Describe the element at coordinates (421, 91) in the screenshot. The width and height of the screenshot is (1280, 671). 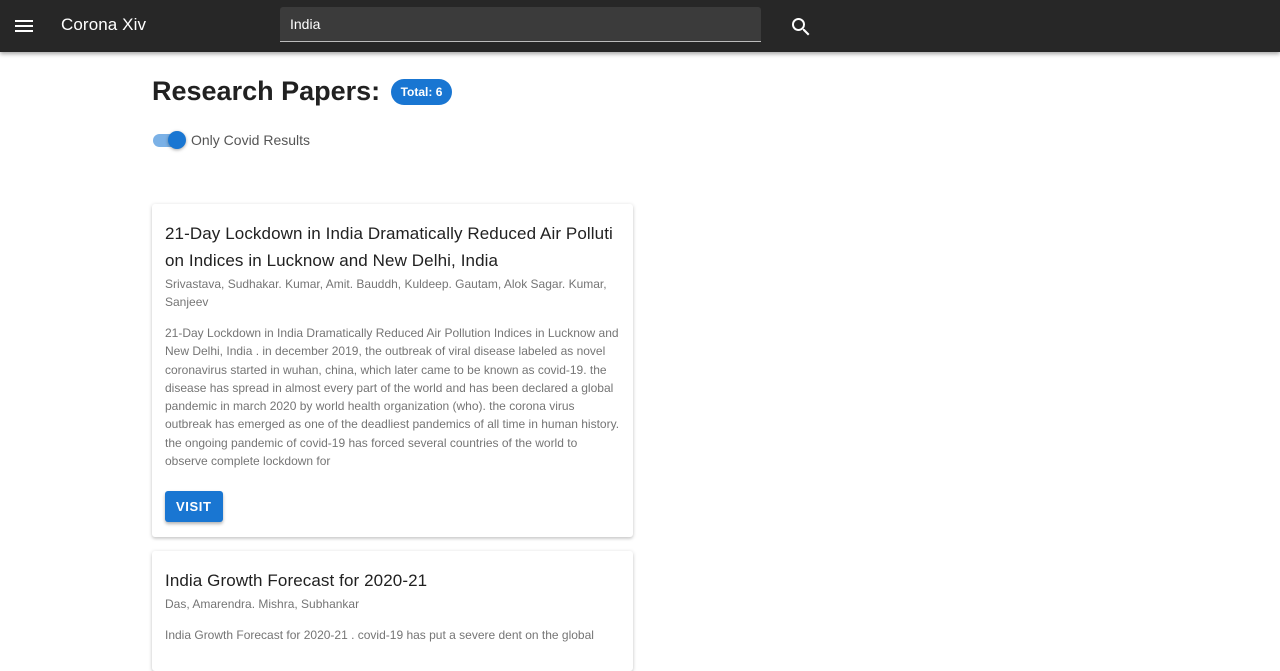
I see `total-count-badge: Total: 6` at that location.